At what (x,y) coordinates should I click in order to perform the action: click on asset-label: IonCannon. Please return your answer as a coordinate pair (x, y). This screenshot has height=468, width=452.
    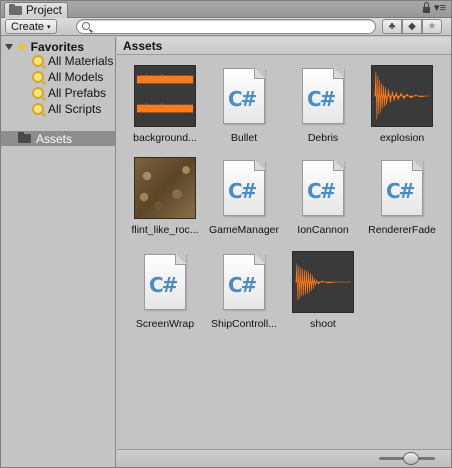
    Looking at the image, I should click on (323, 230).